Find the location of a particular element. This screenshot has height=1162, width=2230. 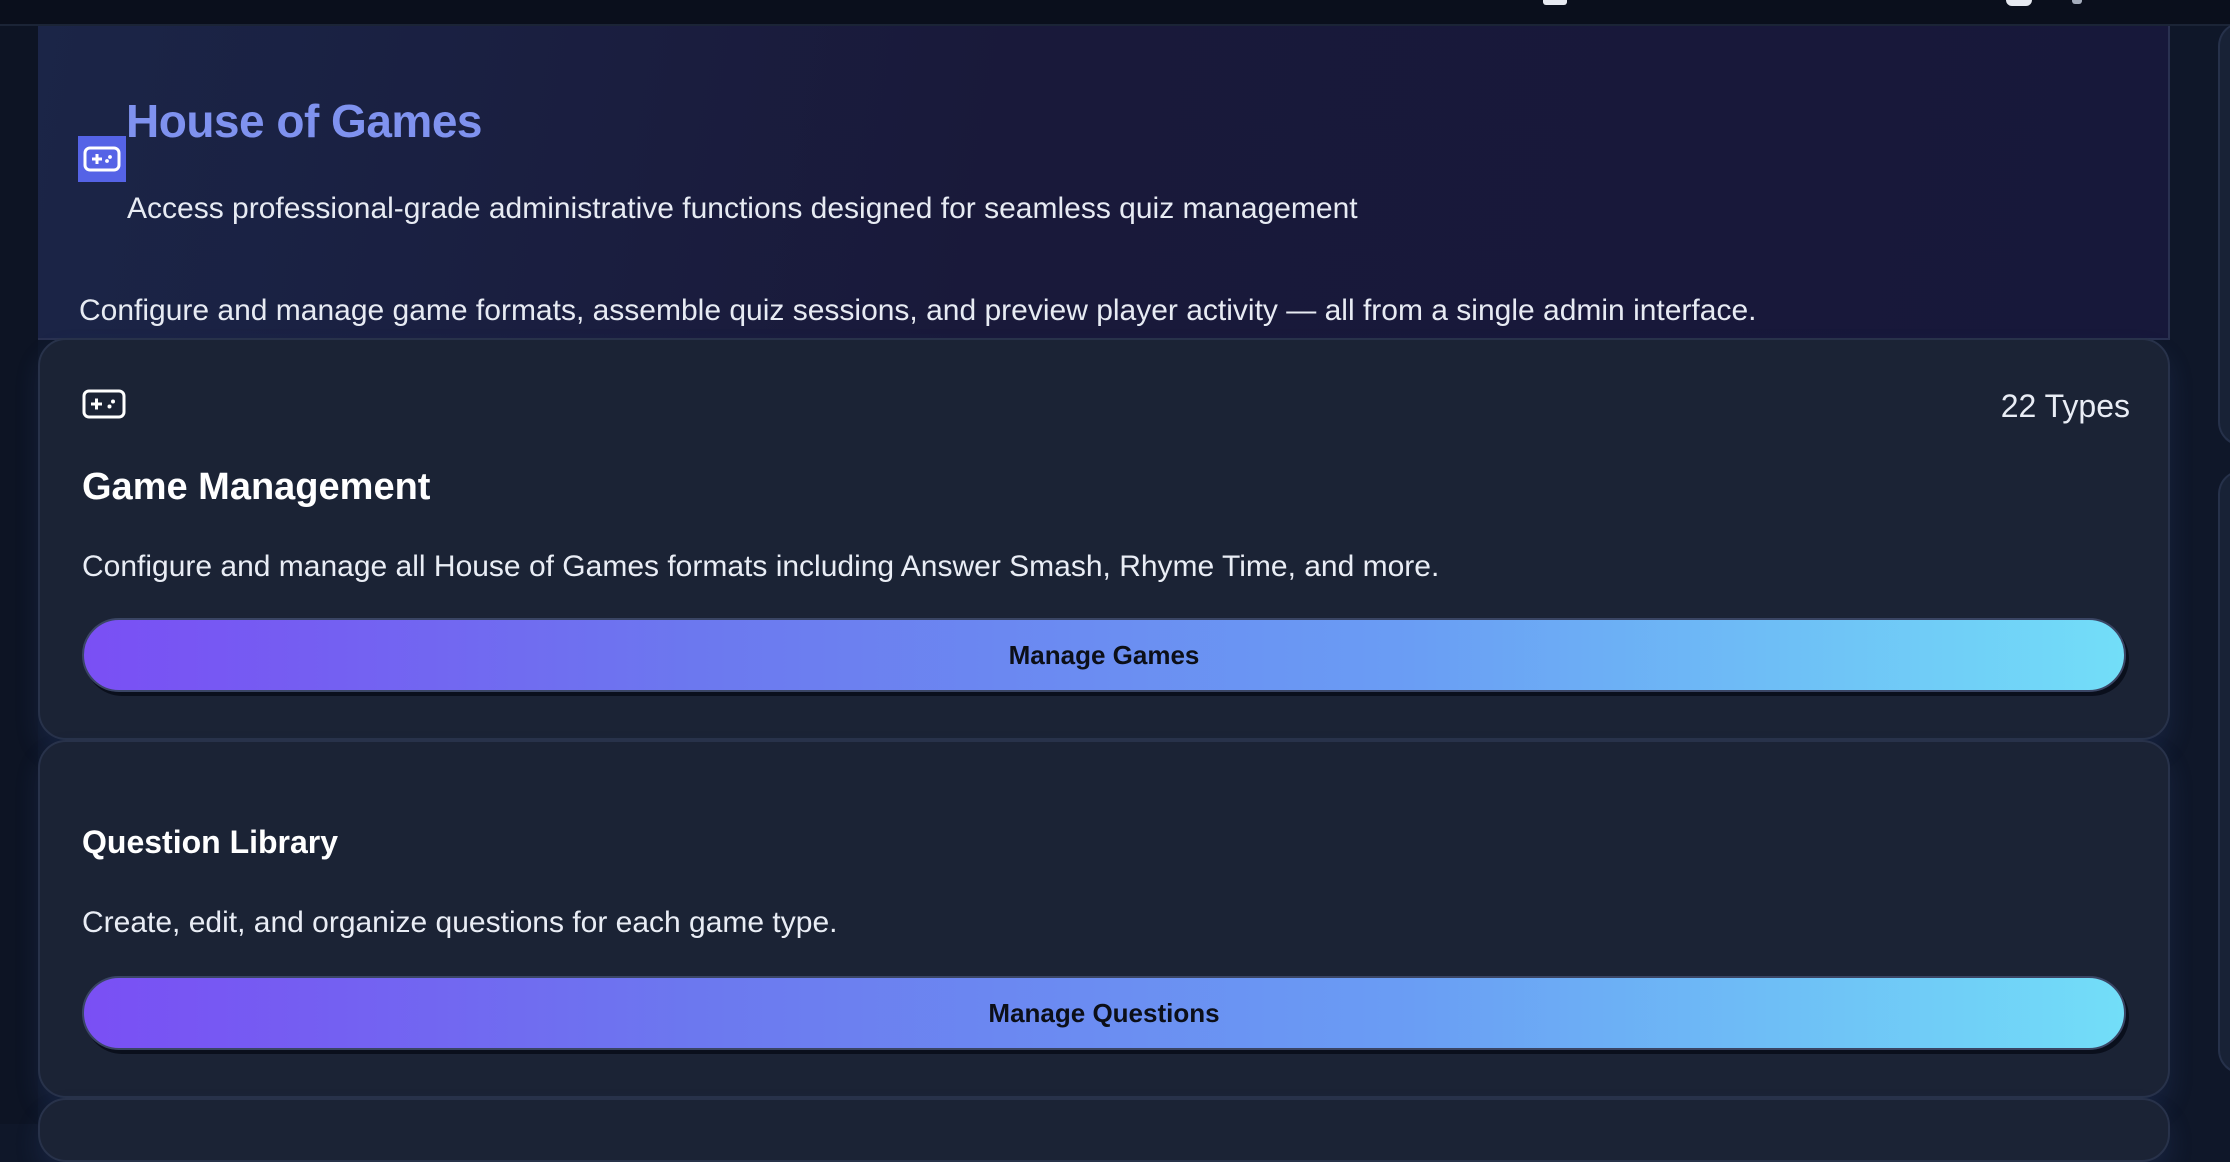

next-card is located at coordinates (1104, 1130).